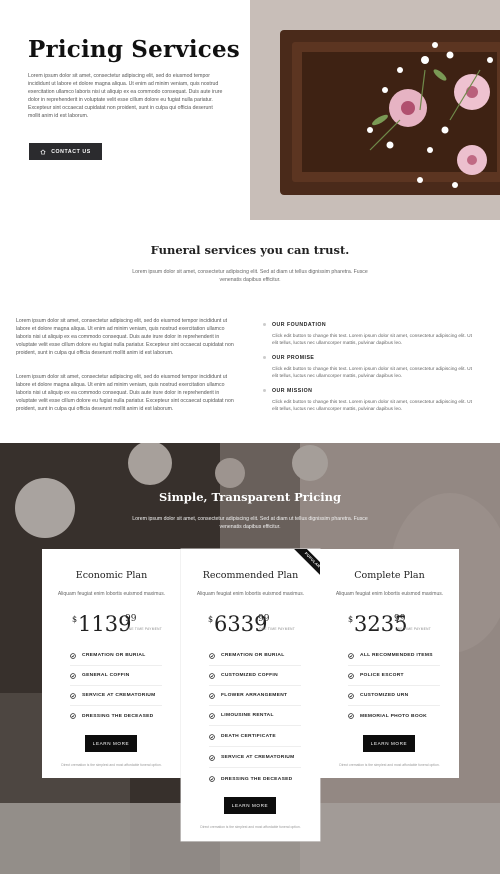 The image size is (500, 874). What do you see at coordinates (249, 675) in the screenshot?
I see `plan-feature-label: CUSTOMIZED COFFIN` at bounding box center [249, 675].